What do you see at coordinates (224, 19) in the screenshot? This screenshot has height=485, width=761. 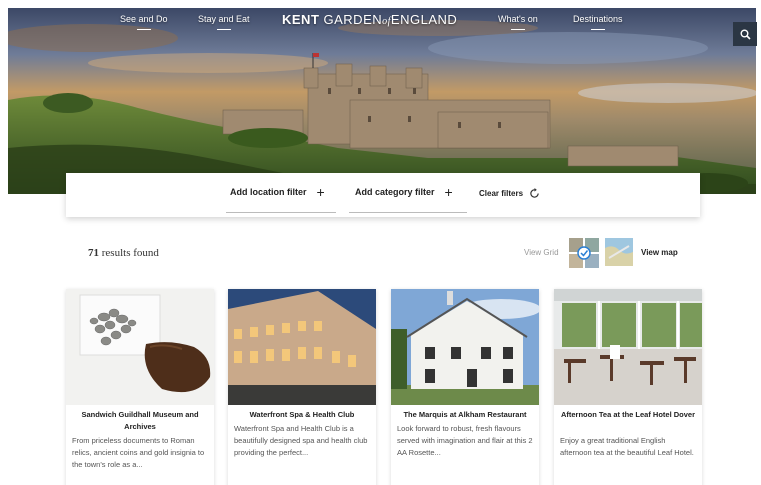 I see `nav-stay-and-eat-label: Stay and Eat` at bounding box center [224, 19].